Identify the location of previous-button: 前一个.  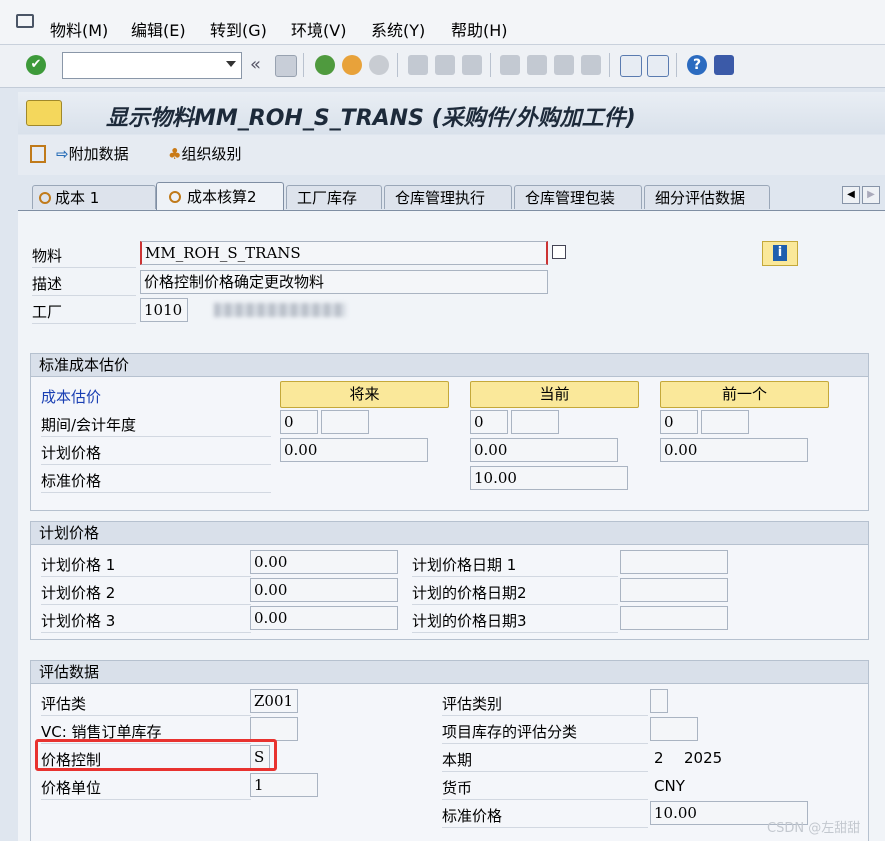
(744, 394).